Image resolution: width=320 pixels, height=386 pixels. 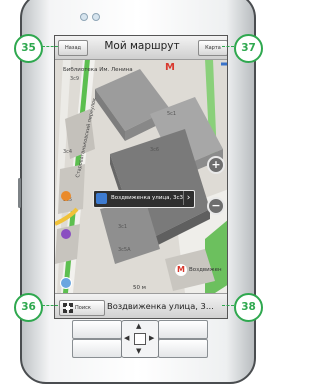 What do you see at coordinates (84, 17) in the screenshot?
I see `front-camera` at bounding box center [84, 17].